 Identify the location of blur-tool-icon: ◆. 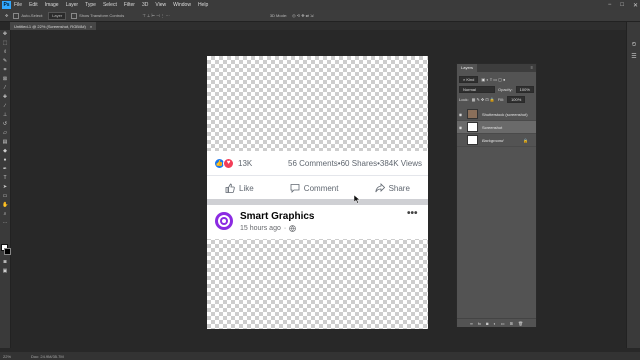
(5, 151).